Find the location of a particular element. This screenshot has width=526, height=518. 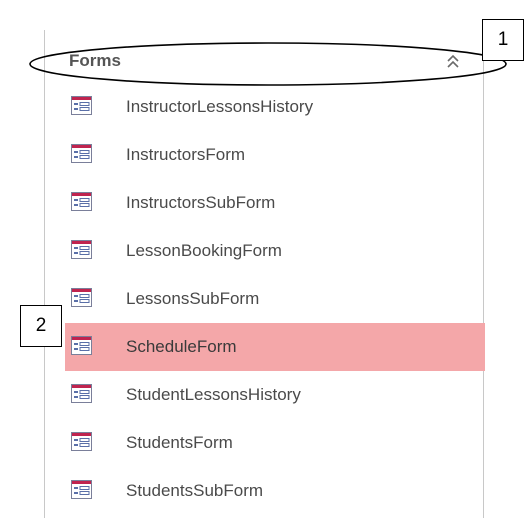

list-item-label: StudentsForm is located at coordinates (179, 442).